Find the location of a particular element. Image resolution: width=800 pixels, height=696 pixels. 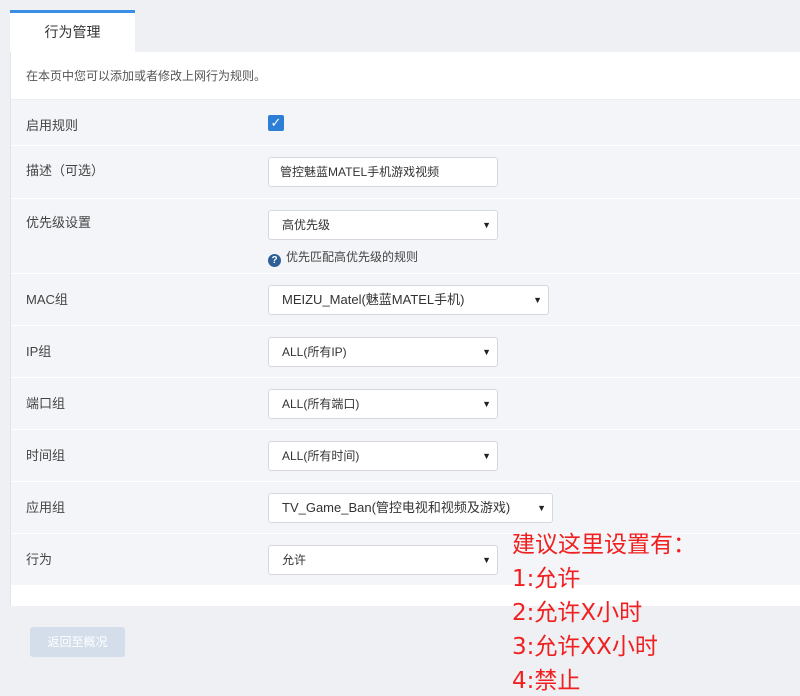

tab-bar: 行为管理 is located at coordinates (400, 26).